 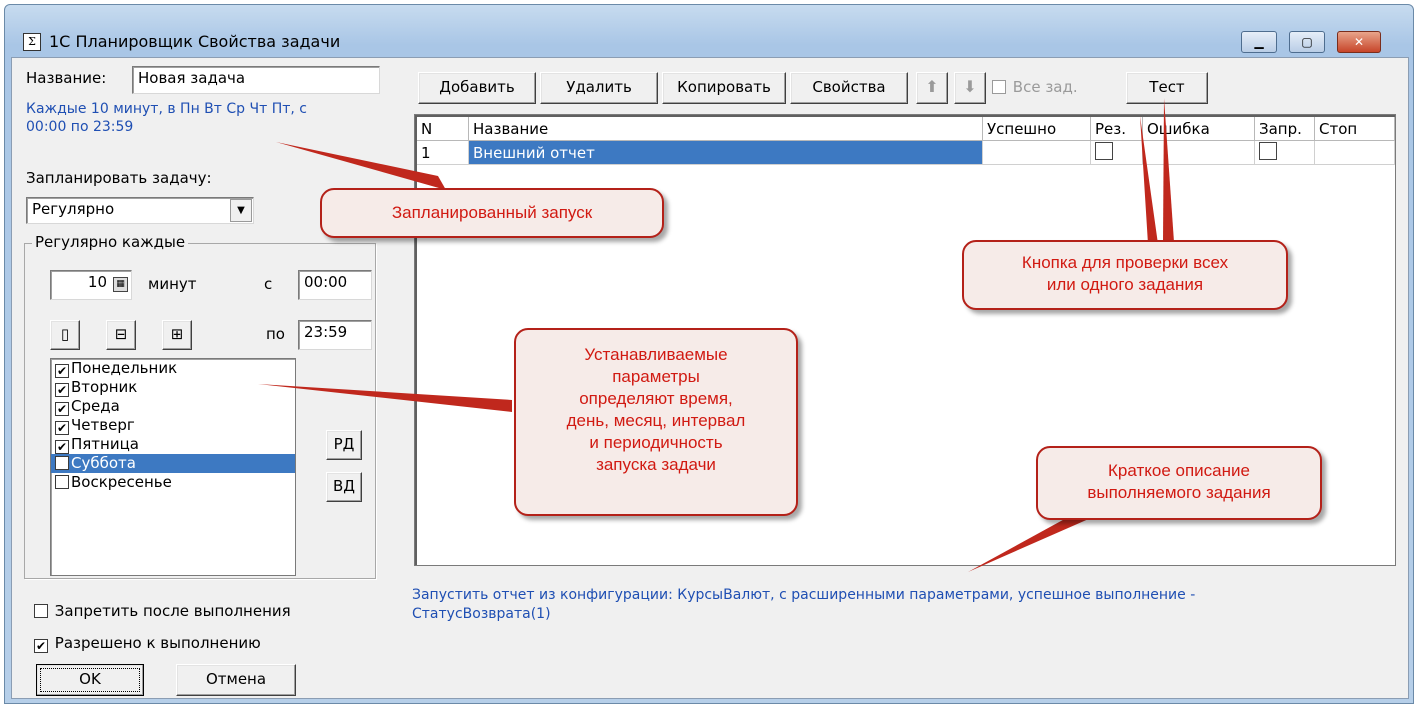 What do you see at coordinates (970, 88) in the screenshot?
I see `arrow-down-icon: ⬇` at bounding box center [970, 88].